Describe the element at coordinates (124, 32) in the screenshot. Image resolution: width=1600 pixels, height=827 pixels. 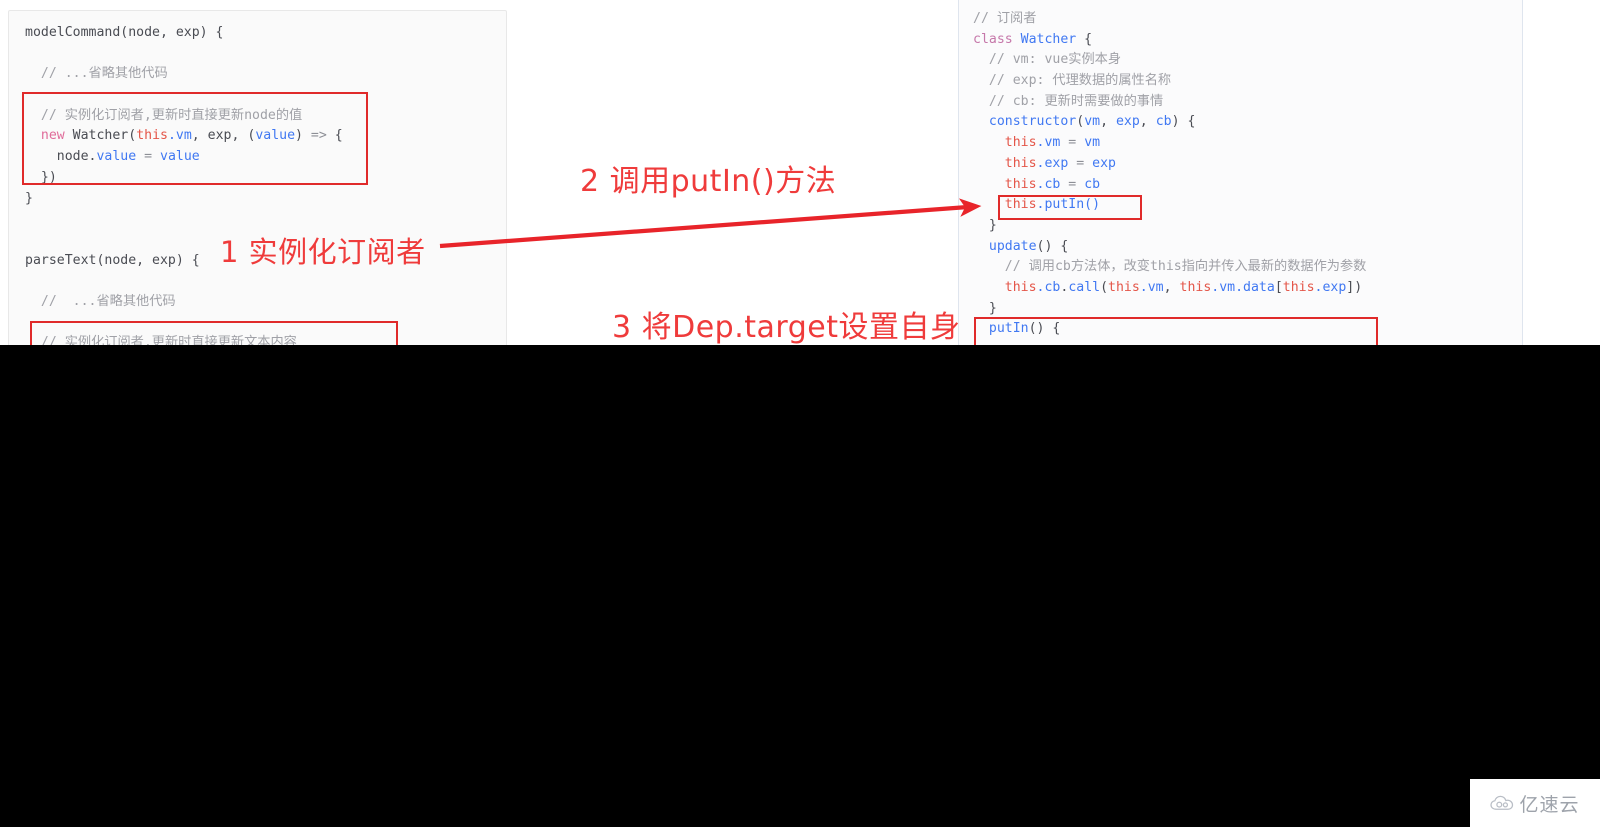
I see `code-token: modelCommand(node, exp) {` at that location.